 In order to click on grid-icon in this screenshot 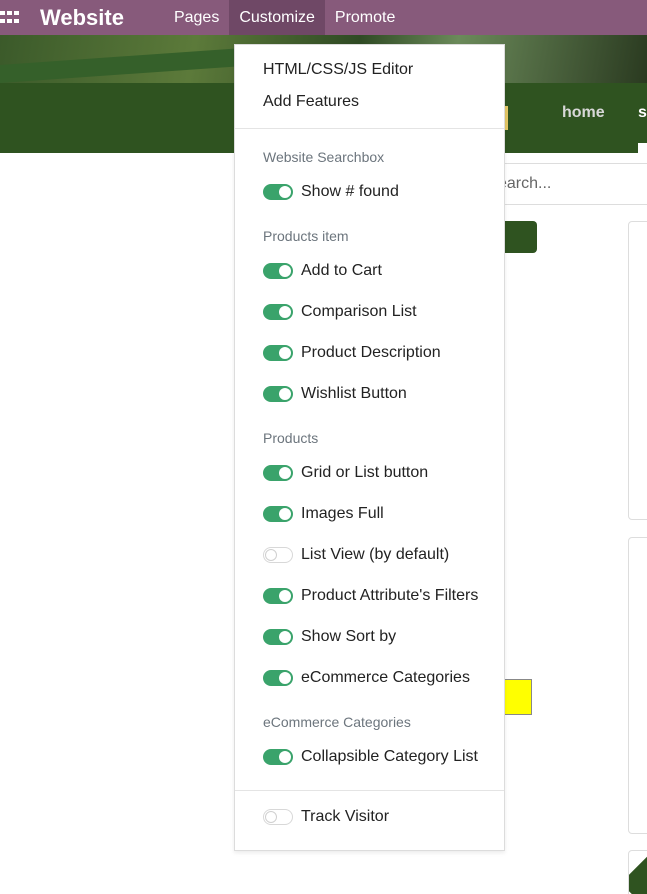, I will do `click(10, 17)`.